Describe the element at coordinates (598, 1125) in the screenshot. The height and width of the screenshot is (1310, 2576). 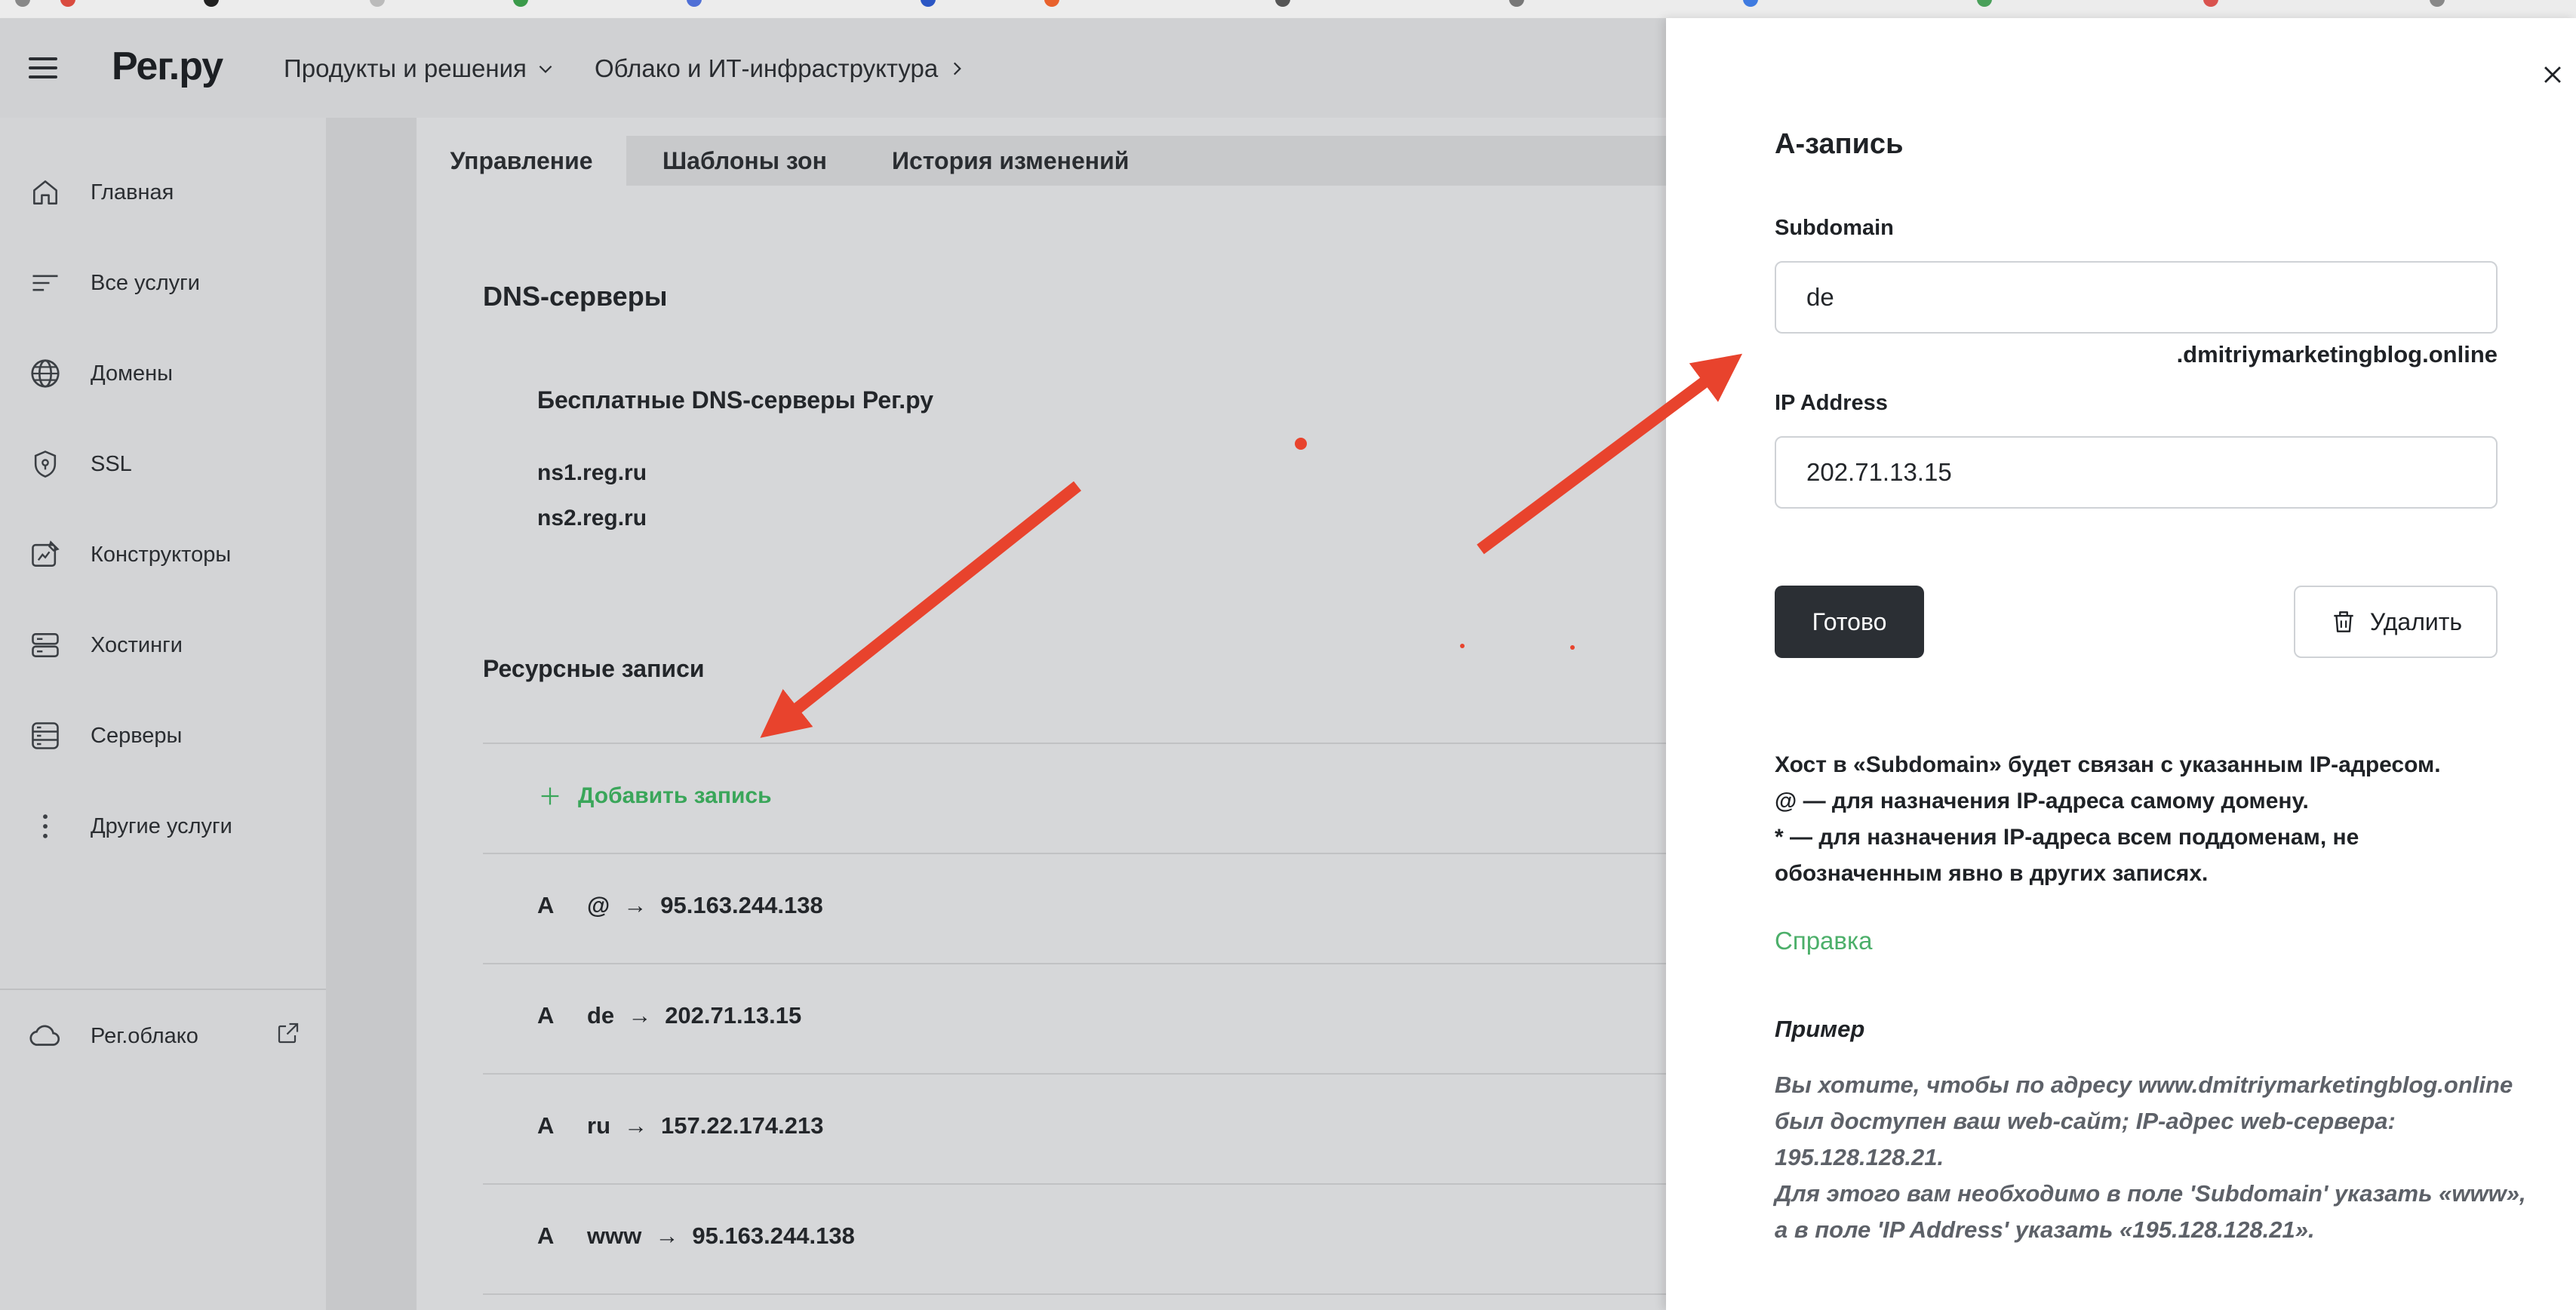
I see `record-host: ru` at that location.